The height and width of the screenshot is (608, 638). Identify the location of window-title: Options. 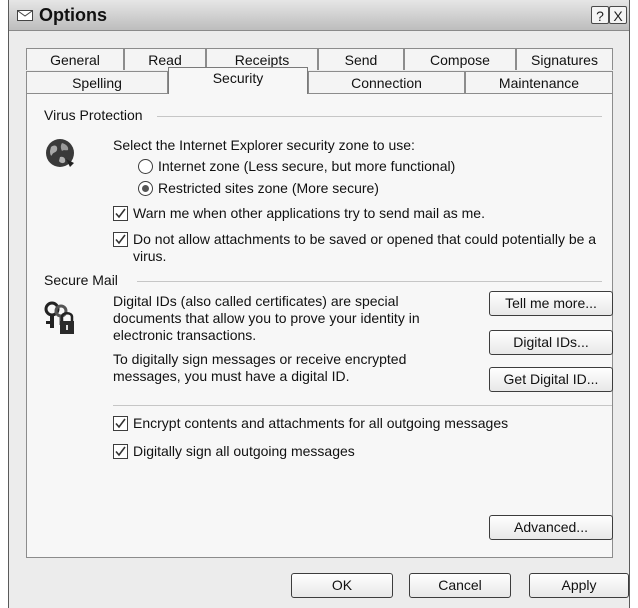
(73, 15).